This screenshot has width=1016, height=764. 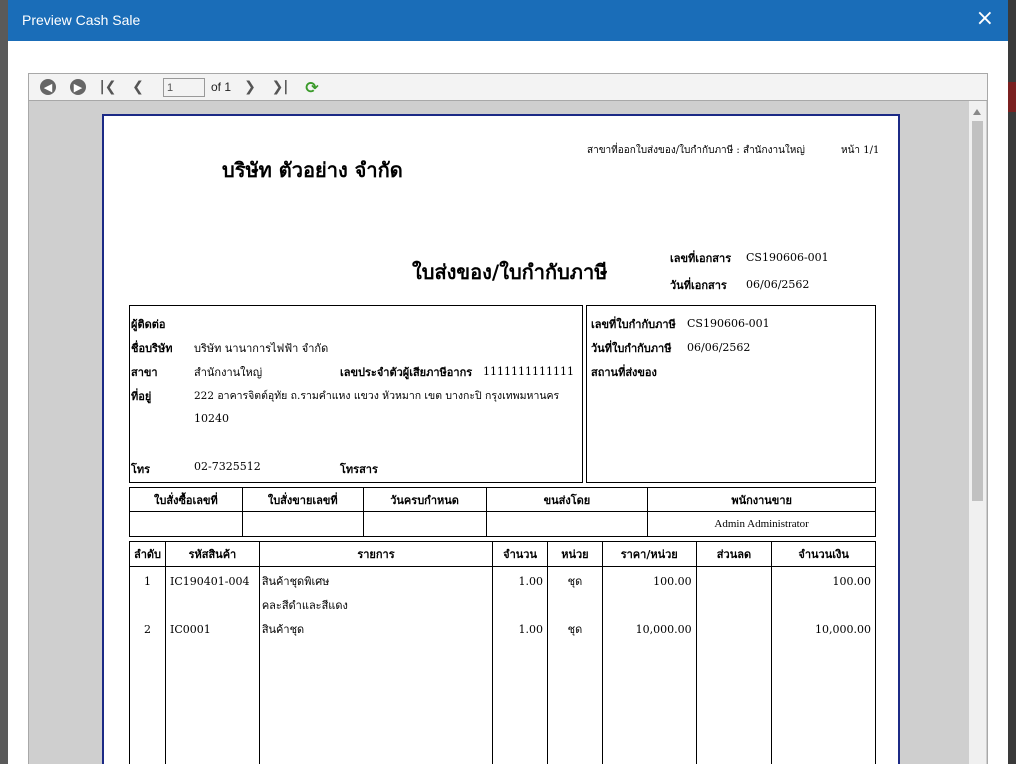 I want to click on scroll-up-icon, so click(x=977, y=112).